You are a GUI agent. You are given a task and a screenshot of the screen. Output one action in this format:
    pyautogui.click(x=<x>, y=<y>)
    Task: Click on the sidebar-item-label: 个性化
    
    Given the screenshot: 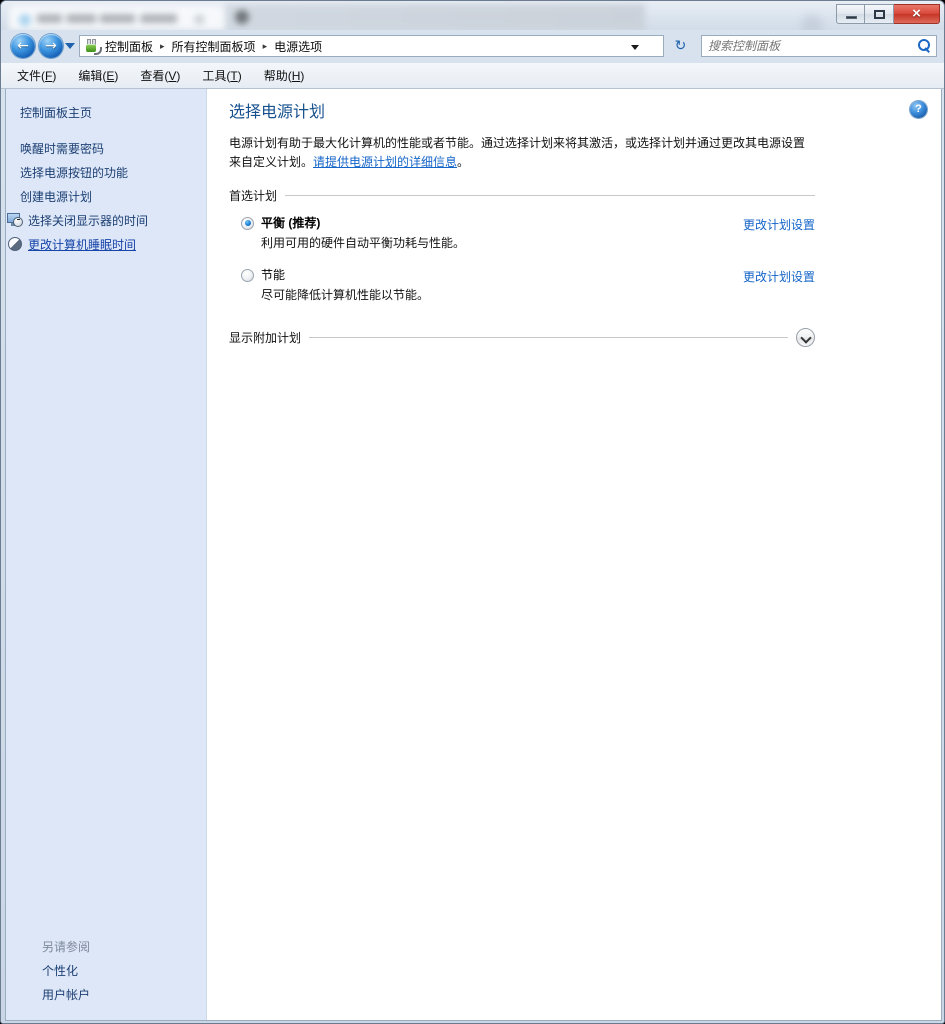 What is the action you would take?
    pyautogui.click(x=60, y=970)
    